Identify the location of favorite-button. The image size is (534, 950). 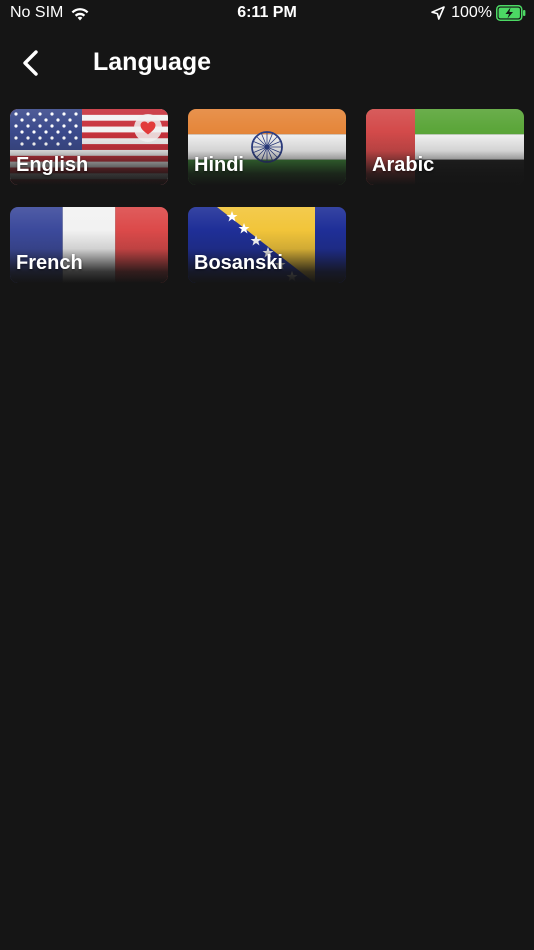
(148, 128).